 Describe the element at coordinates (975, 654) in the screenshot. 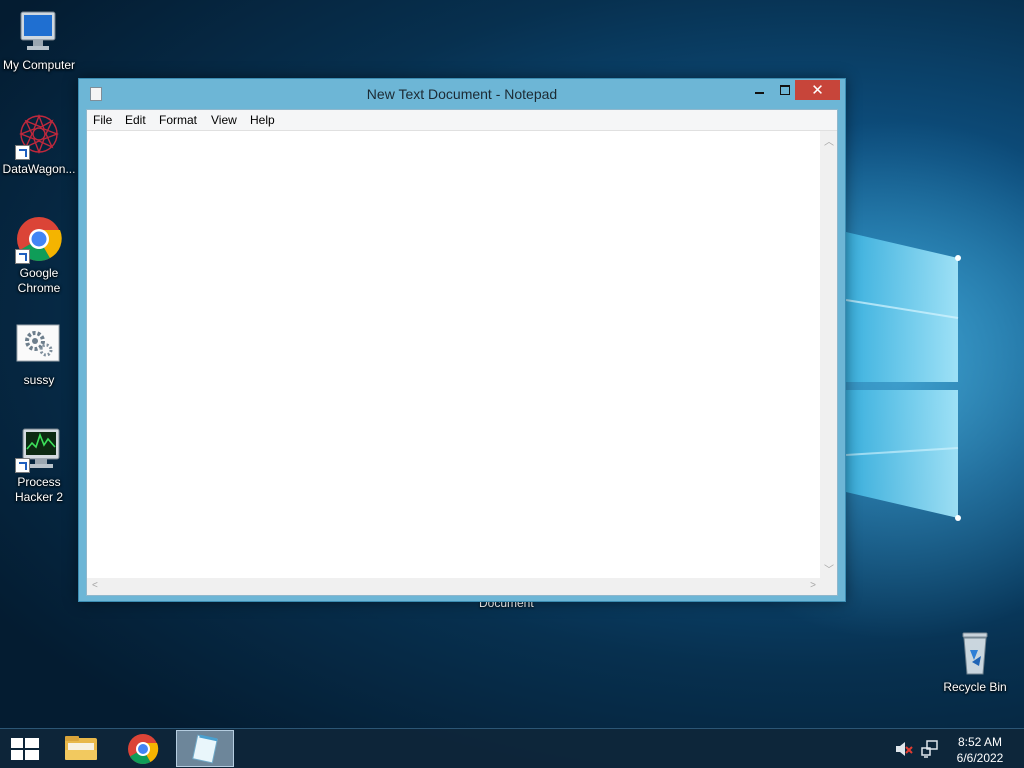

I see `recycle-bin-icon` at that location.